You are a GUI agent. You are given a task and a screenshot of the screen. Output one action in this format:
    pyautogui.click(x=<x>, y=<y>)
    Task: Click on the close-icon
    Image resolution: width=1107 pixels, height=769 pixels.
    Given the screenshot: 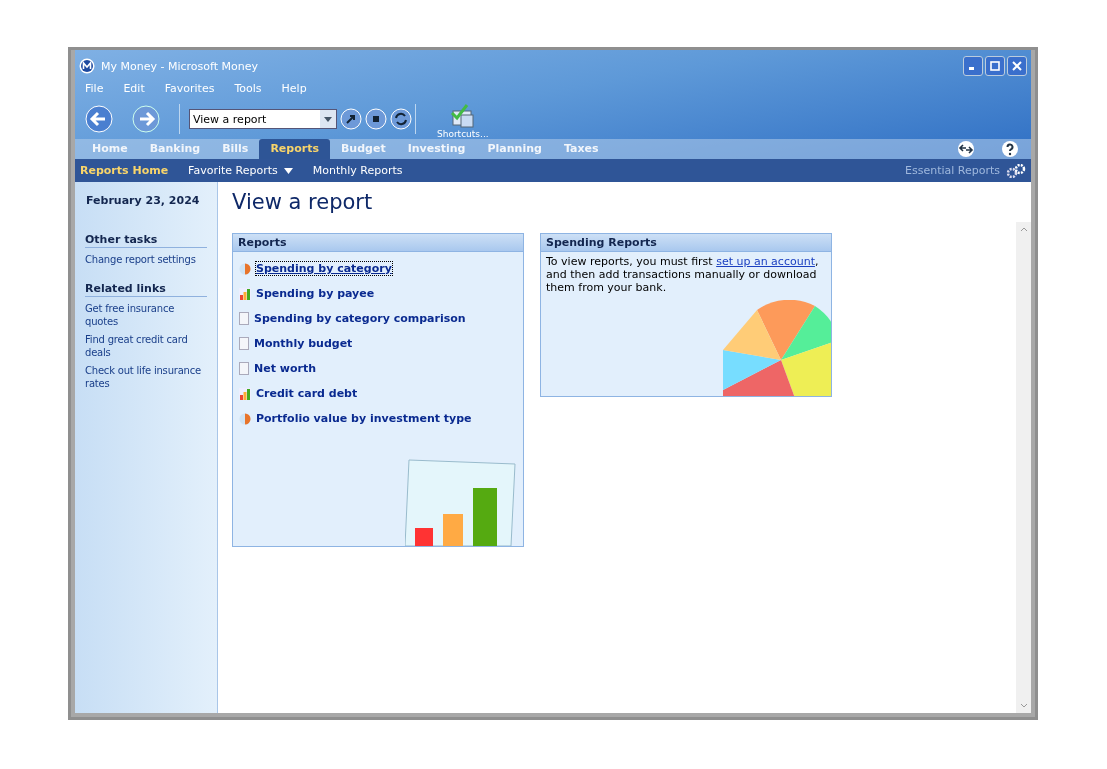 What is the action you would take?
    pyautogui.click(x=1017, y=66)
    